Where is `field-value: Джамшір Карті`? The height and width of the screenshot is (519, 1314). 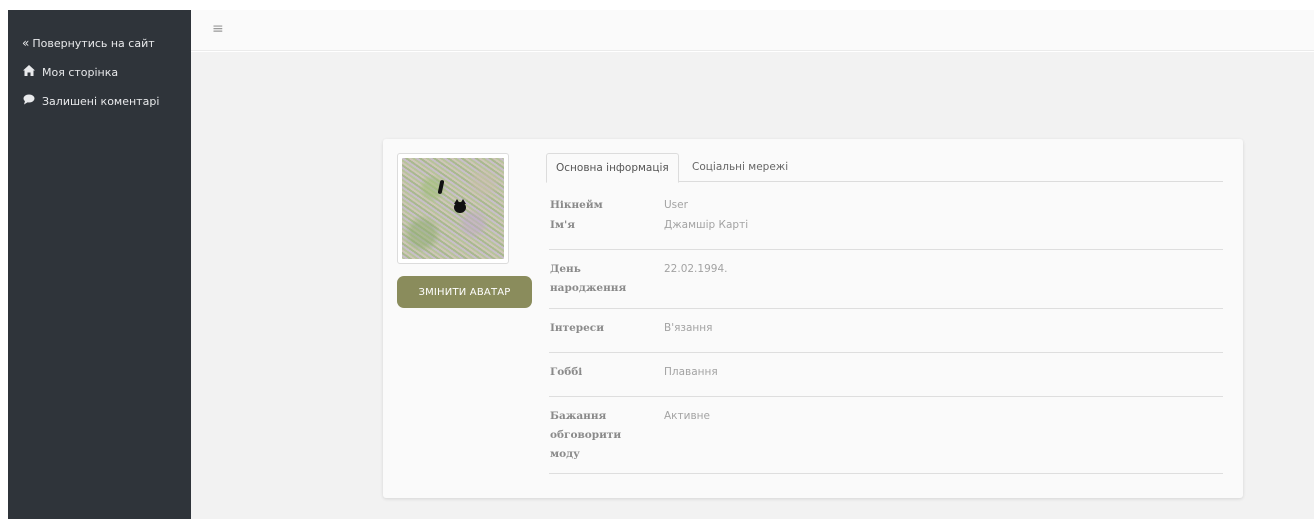
field-value: Джамшір Карті is located at coordinates (706, 225).